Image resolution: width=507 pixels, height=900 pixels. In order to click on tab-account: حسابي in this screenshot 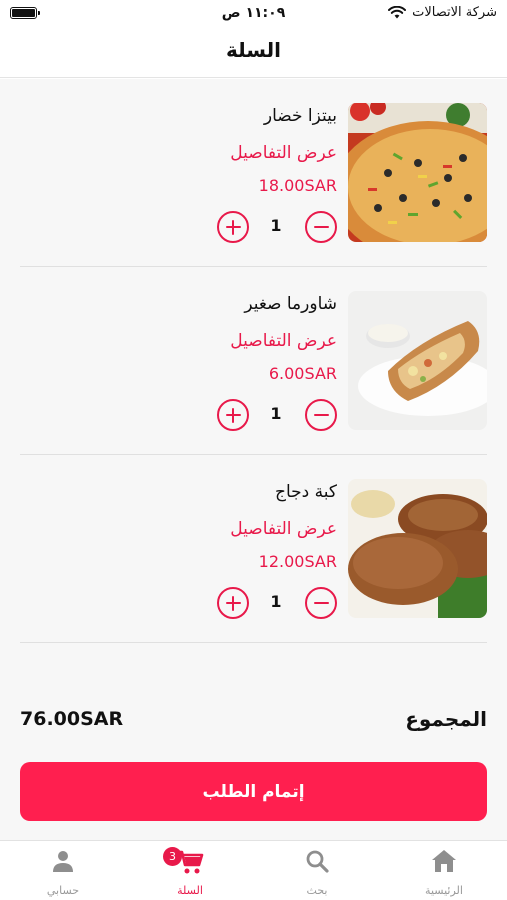, I will do `click(63, 870)`.